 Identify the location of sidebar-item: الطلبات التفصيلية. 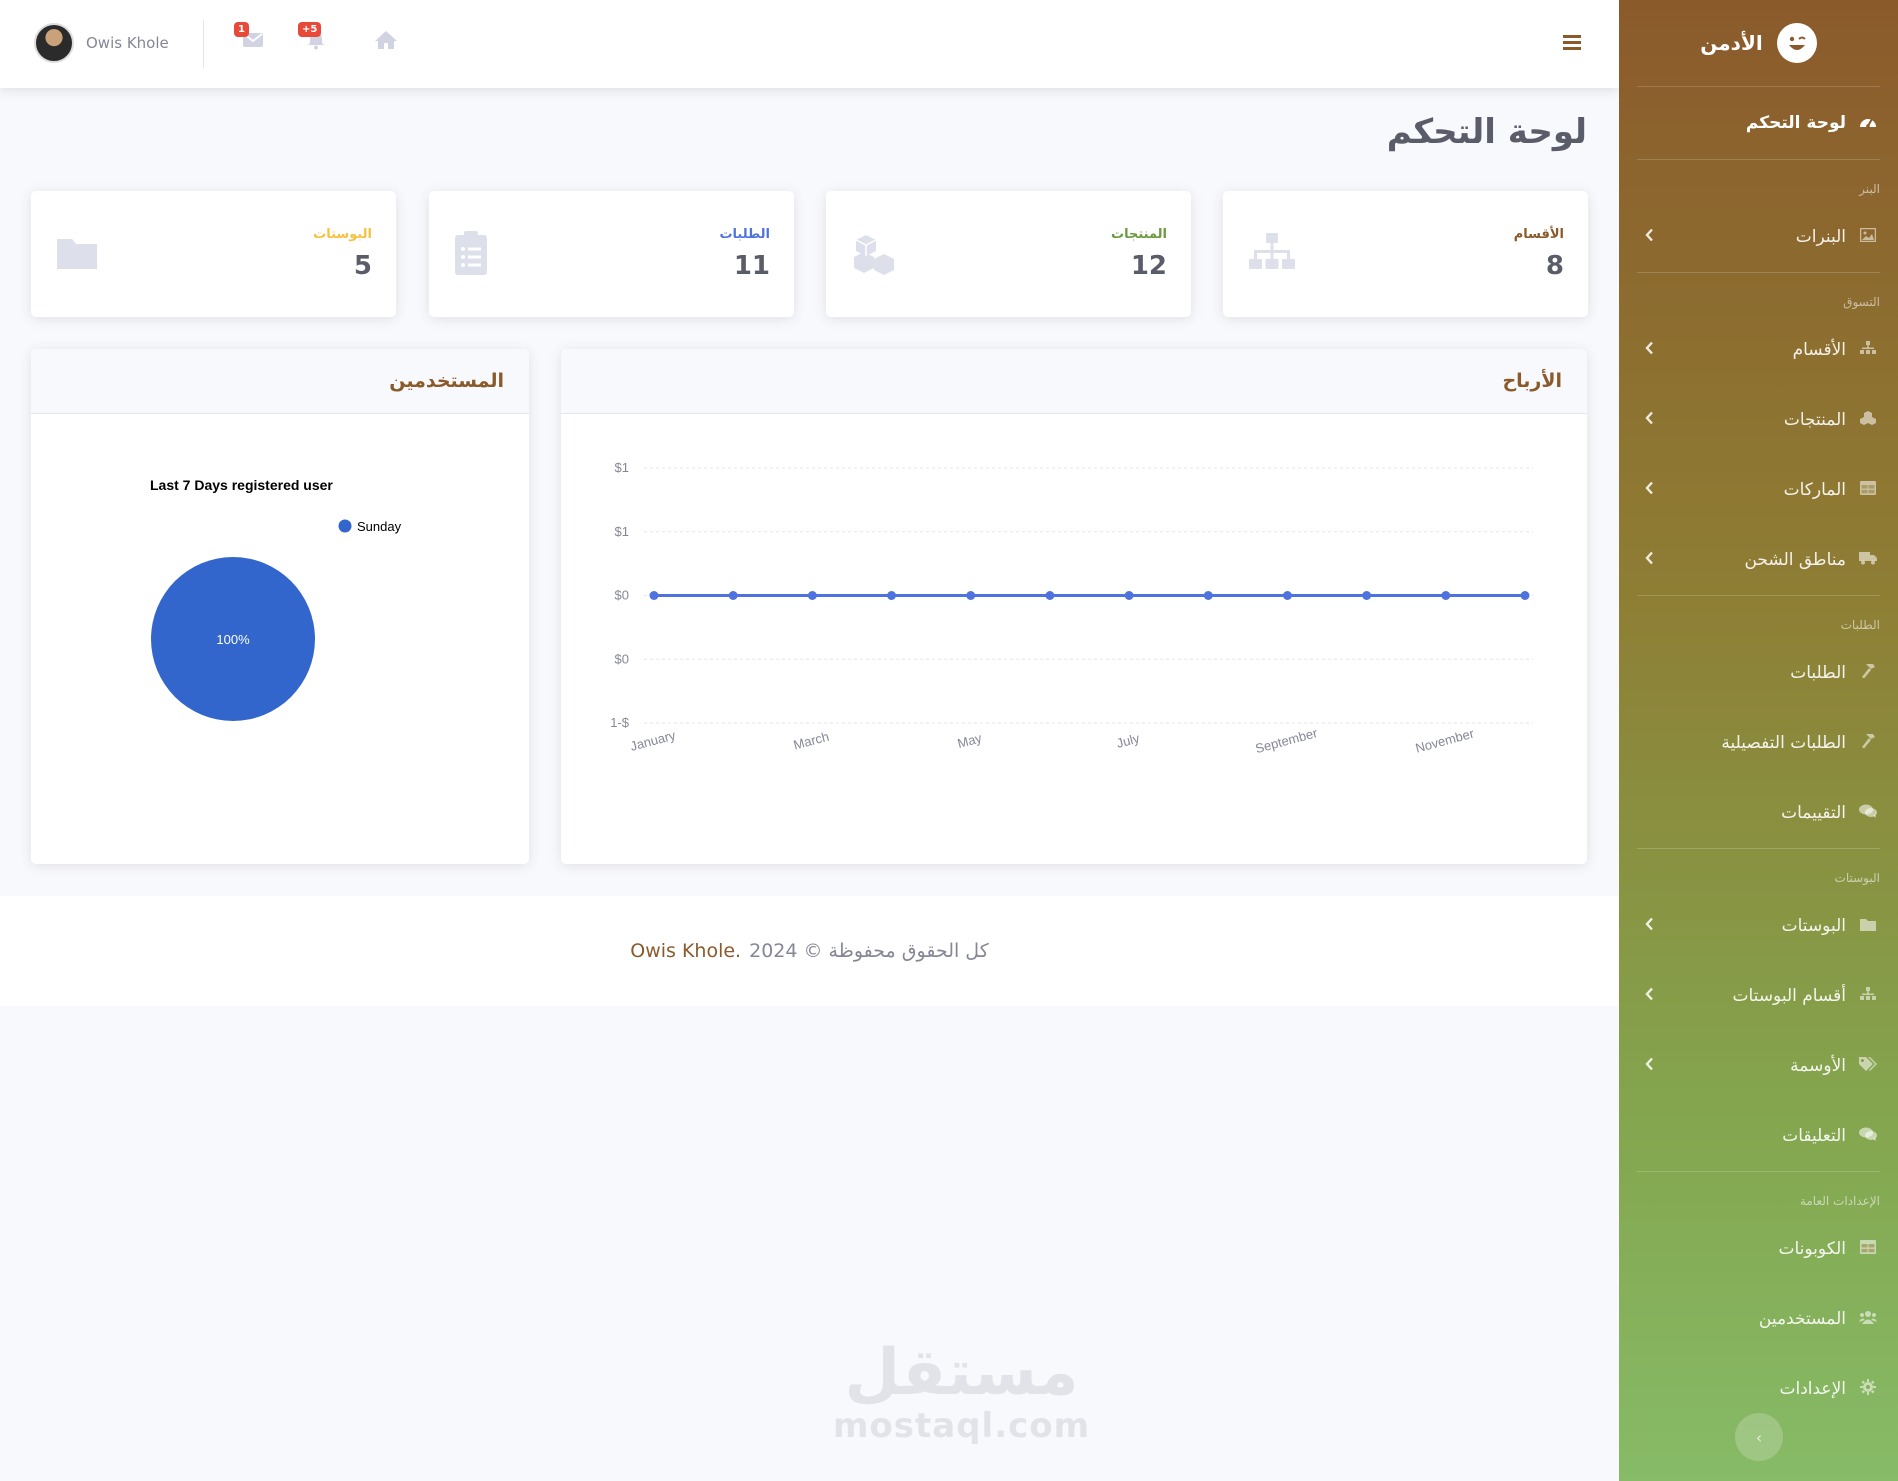
(1758, 743).